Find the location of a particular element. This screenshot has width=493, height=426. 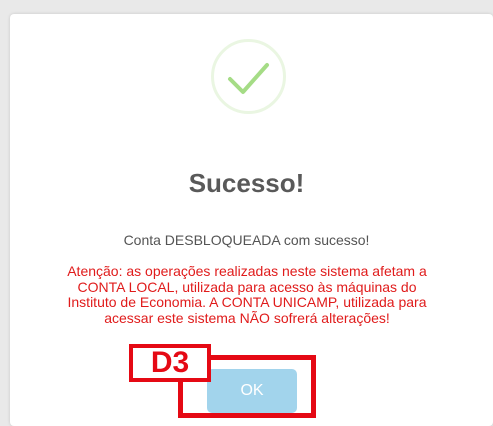

checkmark-circle-icon is located at coordinates (248, 76).